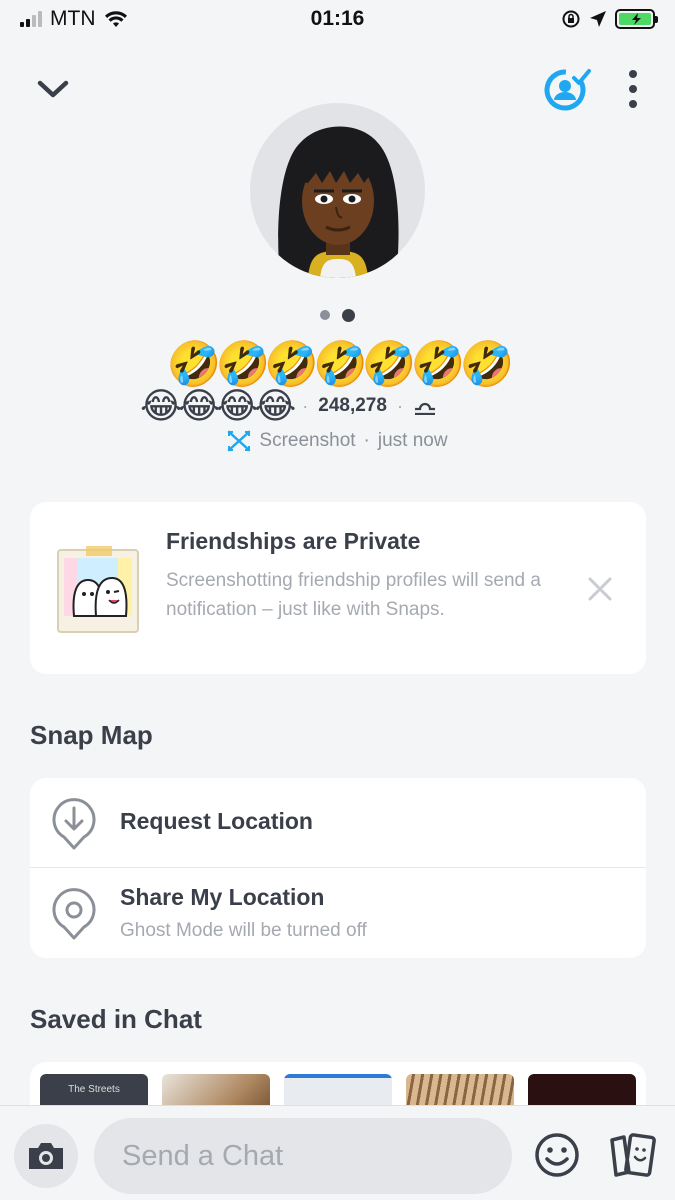 This screenshot has width=675, height=1200. I want to click on snap-map-title: Snap Map, so click(91, 735).